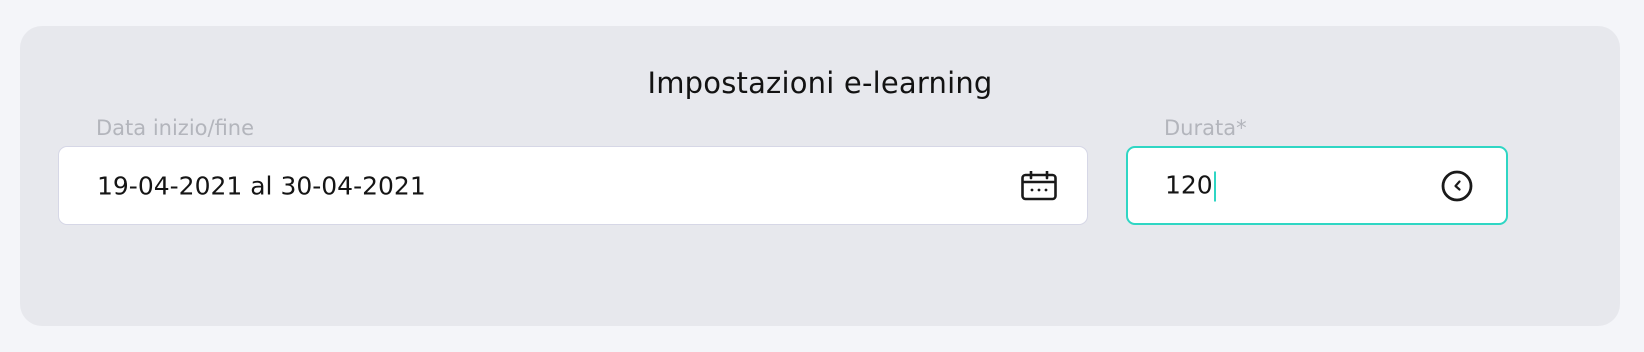 This screenshot has height=352, width=1644. What do you see at coordinates (175, 128) in the screenshot?
I see `date-range-label: Data inizio/fine` at bounding box center [175, 128].